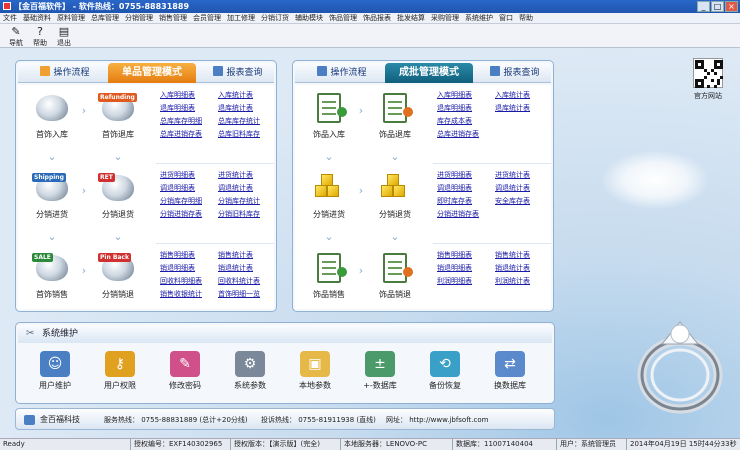 The height and width of the screenshot is (450, 740). What do you see at coordinates (181, 201) in the screenshot?
I see `report-link: 分销库存明细` at bounding box center [181, 201].